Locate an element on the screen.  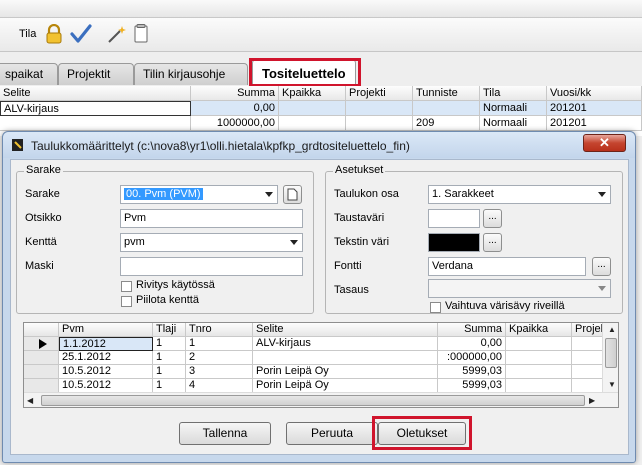
table-cell: 1.1.2012 is located at coordinates (106, 344).